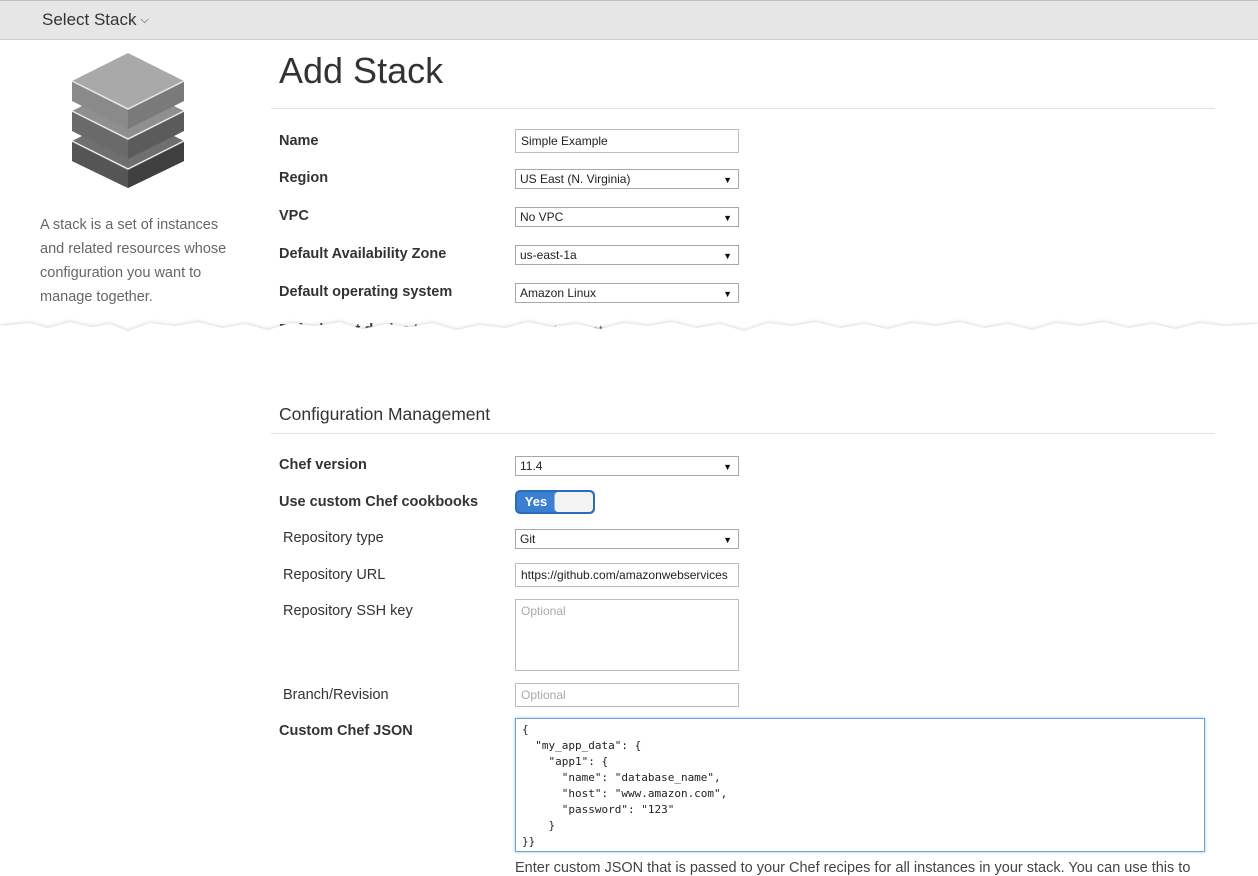 The width and height of the screenshot is (1258, 876). I want to click on region-value: US East (N. Virginia), so click(575, 179).